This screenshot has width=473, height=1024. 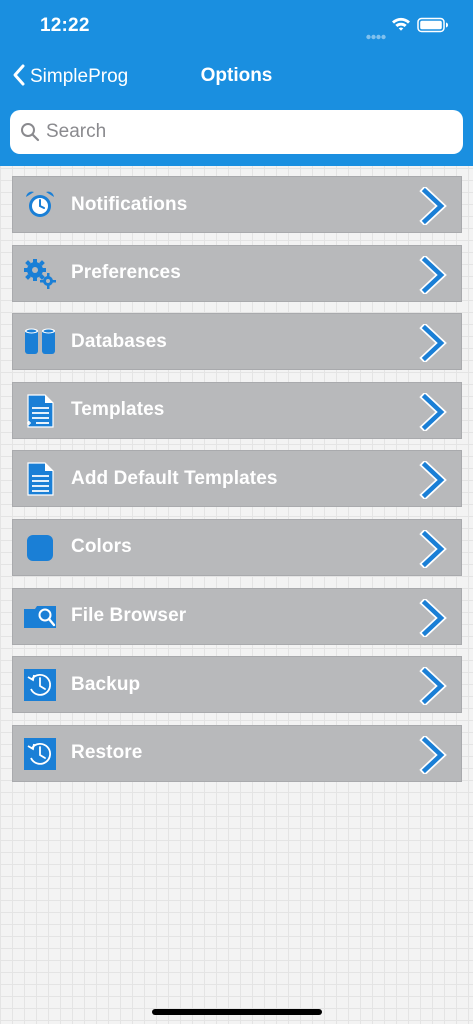 I want to click on signal-icon, so click(x=376, y=36).